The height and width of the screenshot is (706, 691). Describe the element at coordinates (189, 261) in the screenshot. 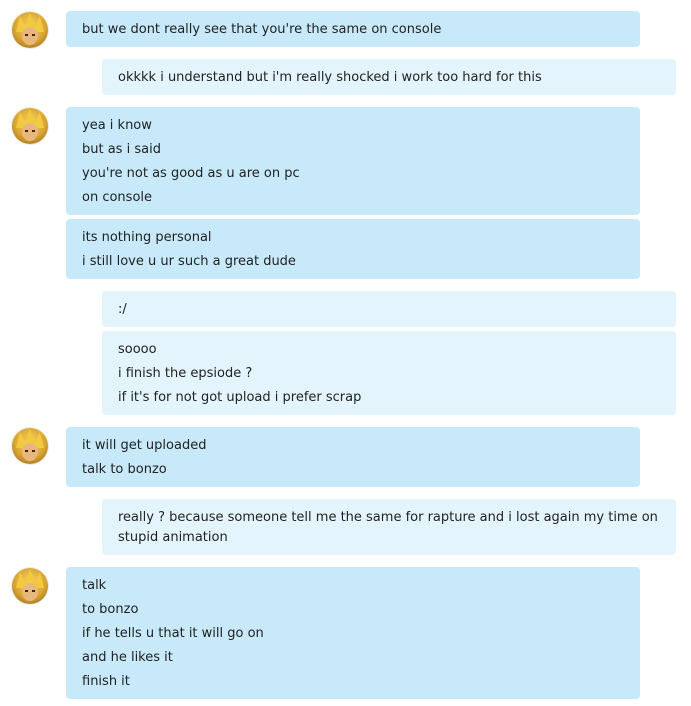

I see `message-text: i still love u ur such a great dude` at that location.